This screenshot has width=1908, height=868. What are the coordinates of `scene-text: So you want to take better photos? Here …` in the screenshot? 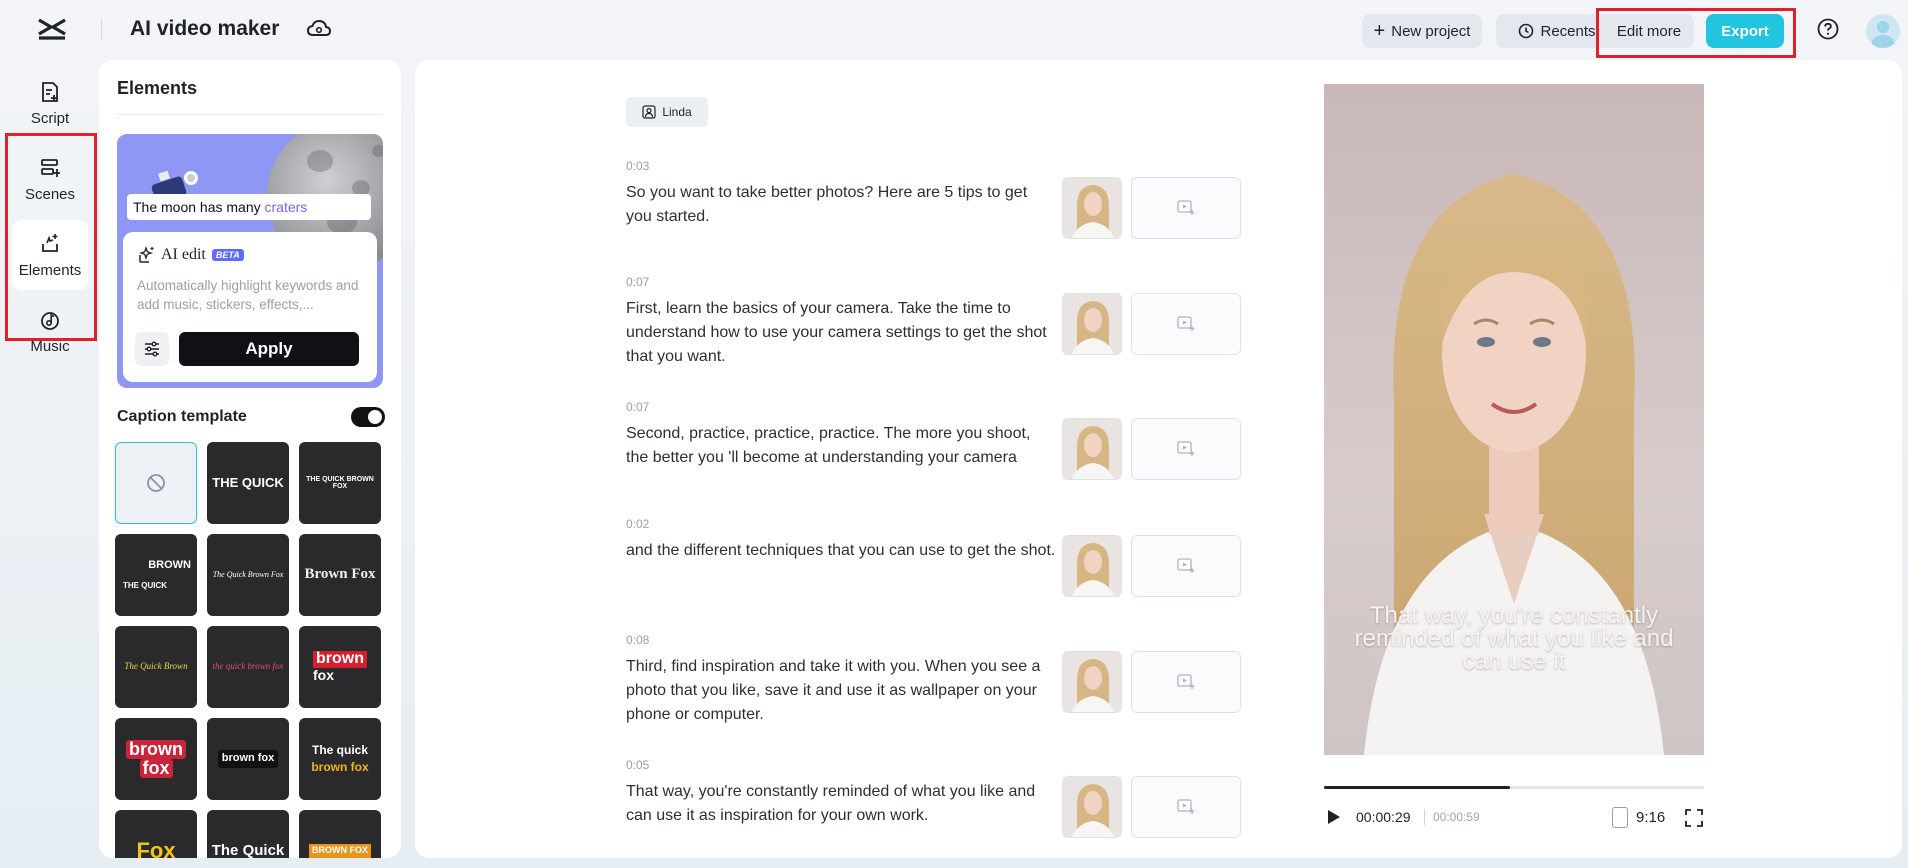 It's located at (841, 205).